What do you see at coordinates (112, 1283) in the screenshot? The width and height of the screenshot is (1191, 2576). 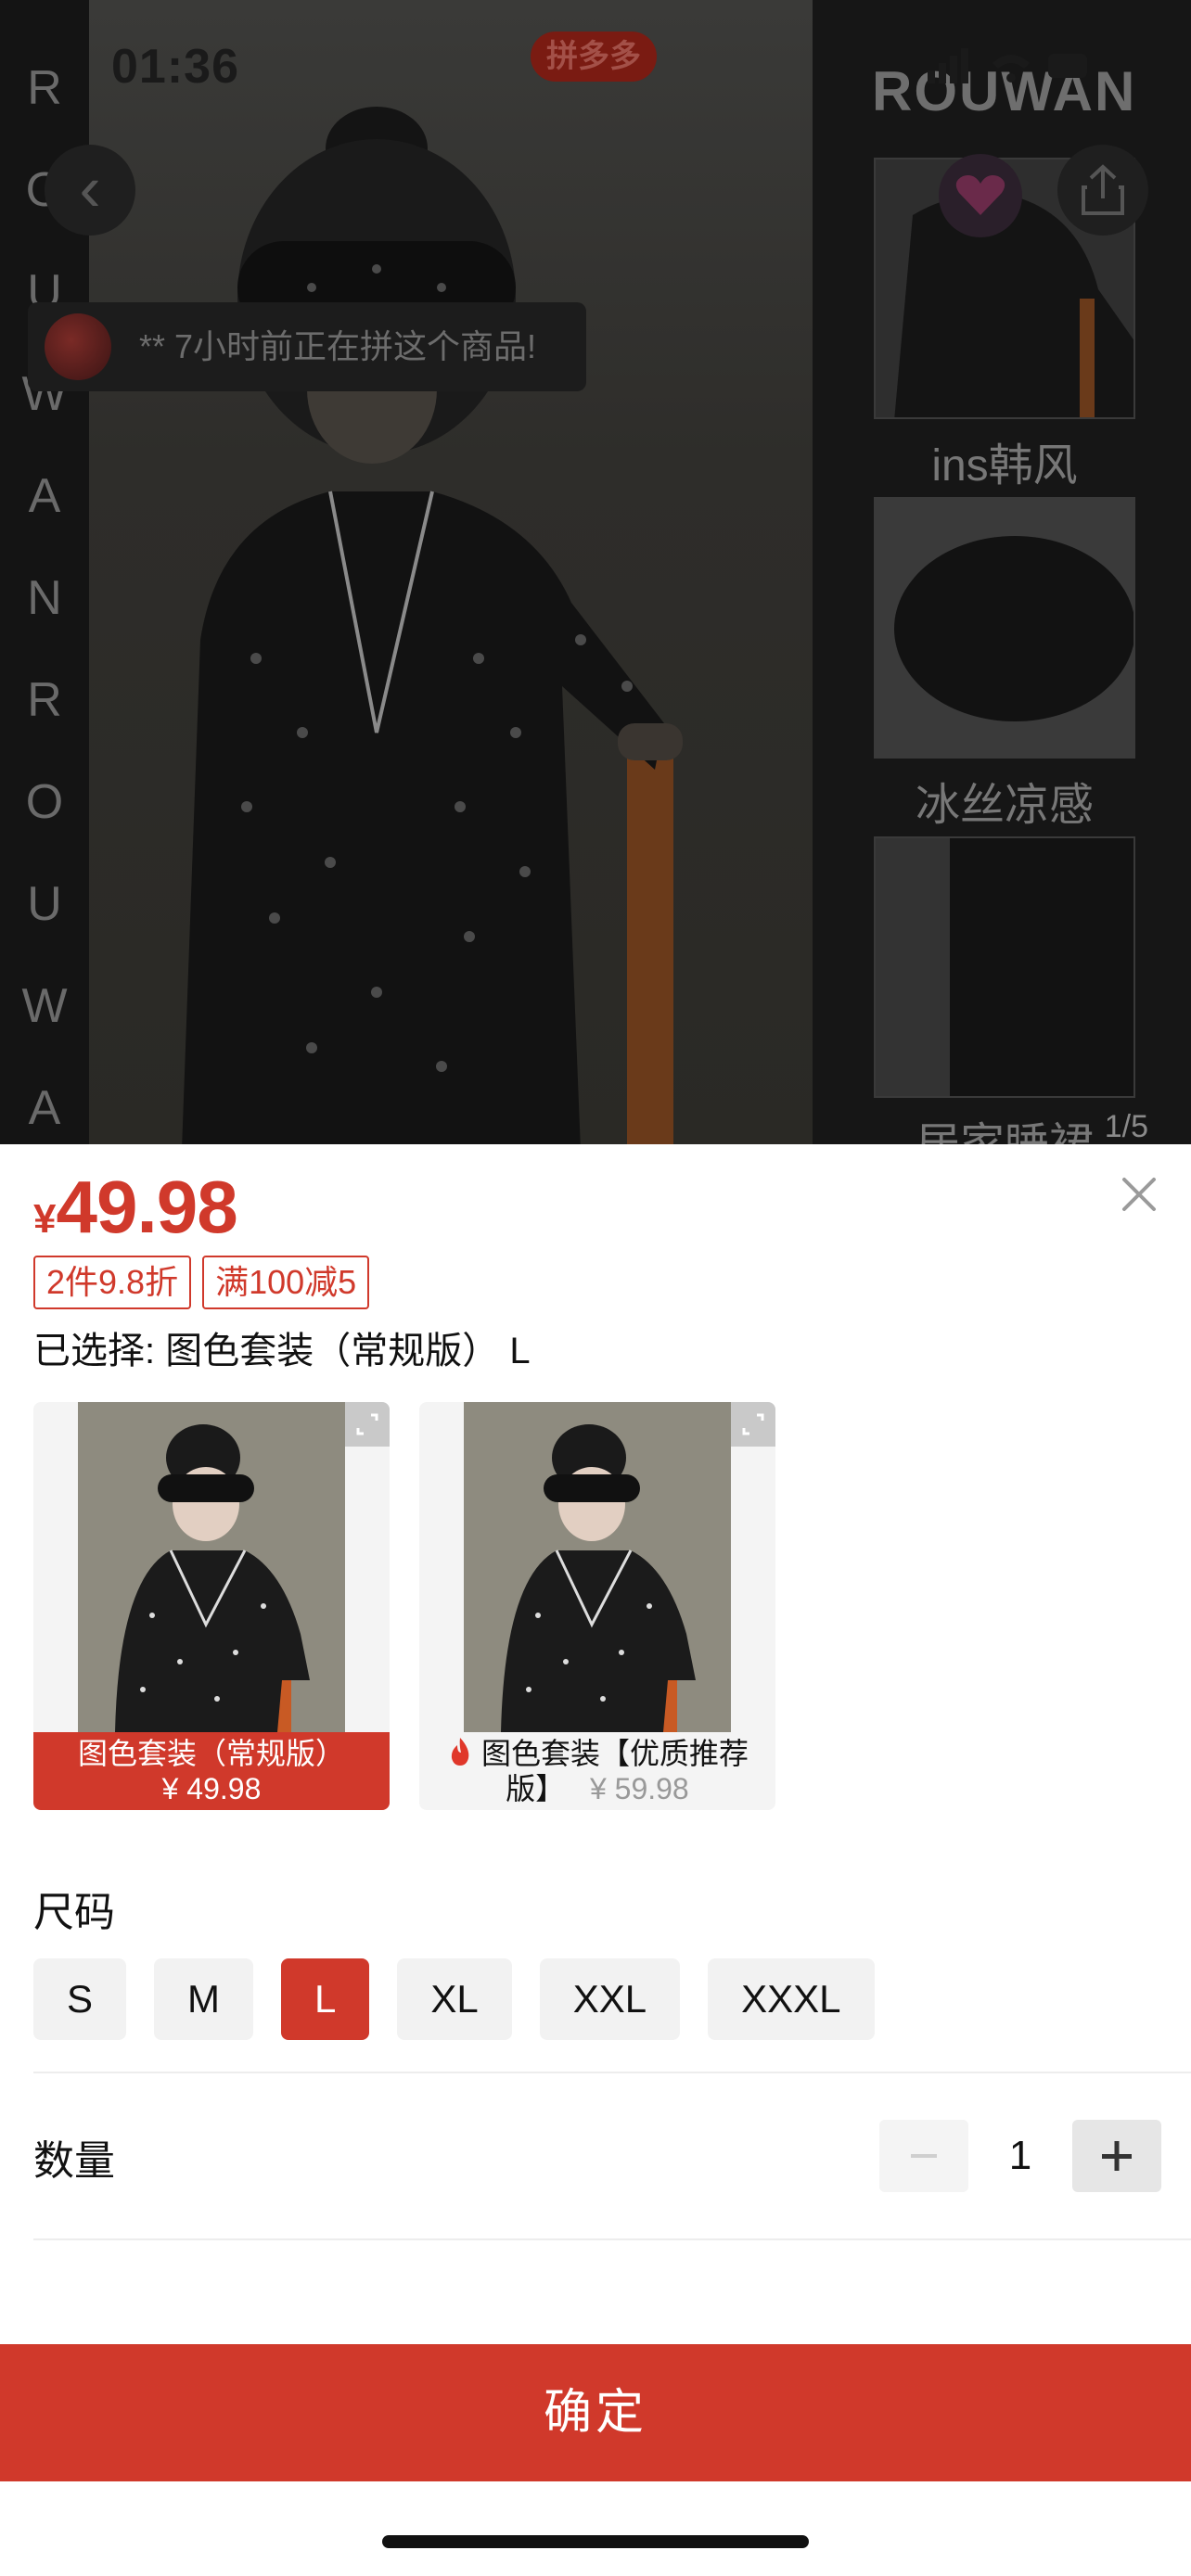 I see `promo-tag: 2件9.8折` at bounding box center [112, 1283].